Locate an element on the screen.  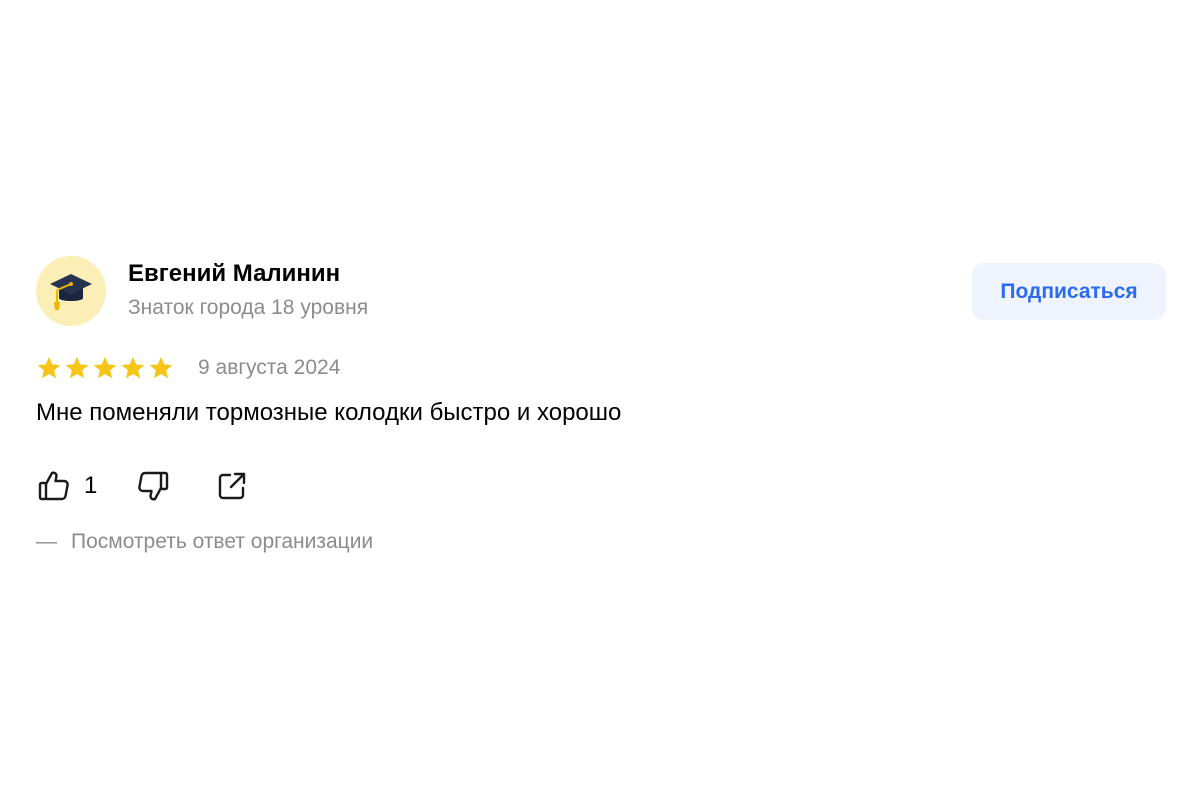
review-meta: 9 августа 2024 is located at coordinates (601, 368).